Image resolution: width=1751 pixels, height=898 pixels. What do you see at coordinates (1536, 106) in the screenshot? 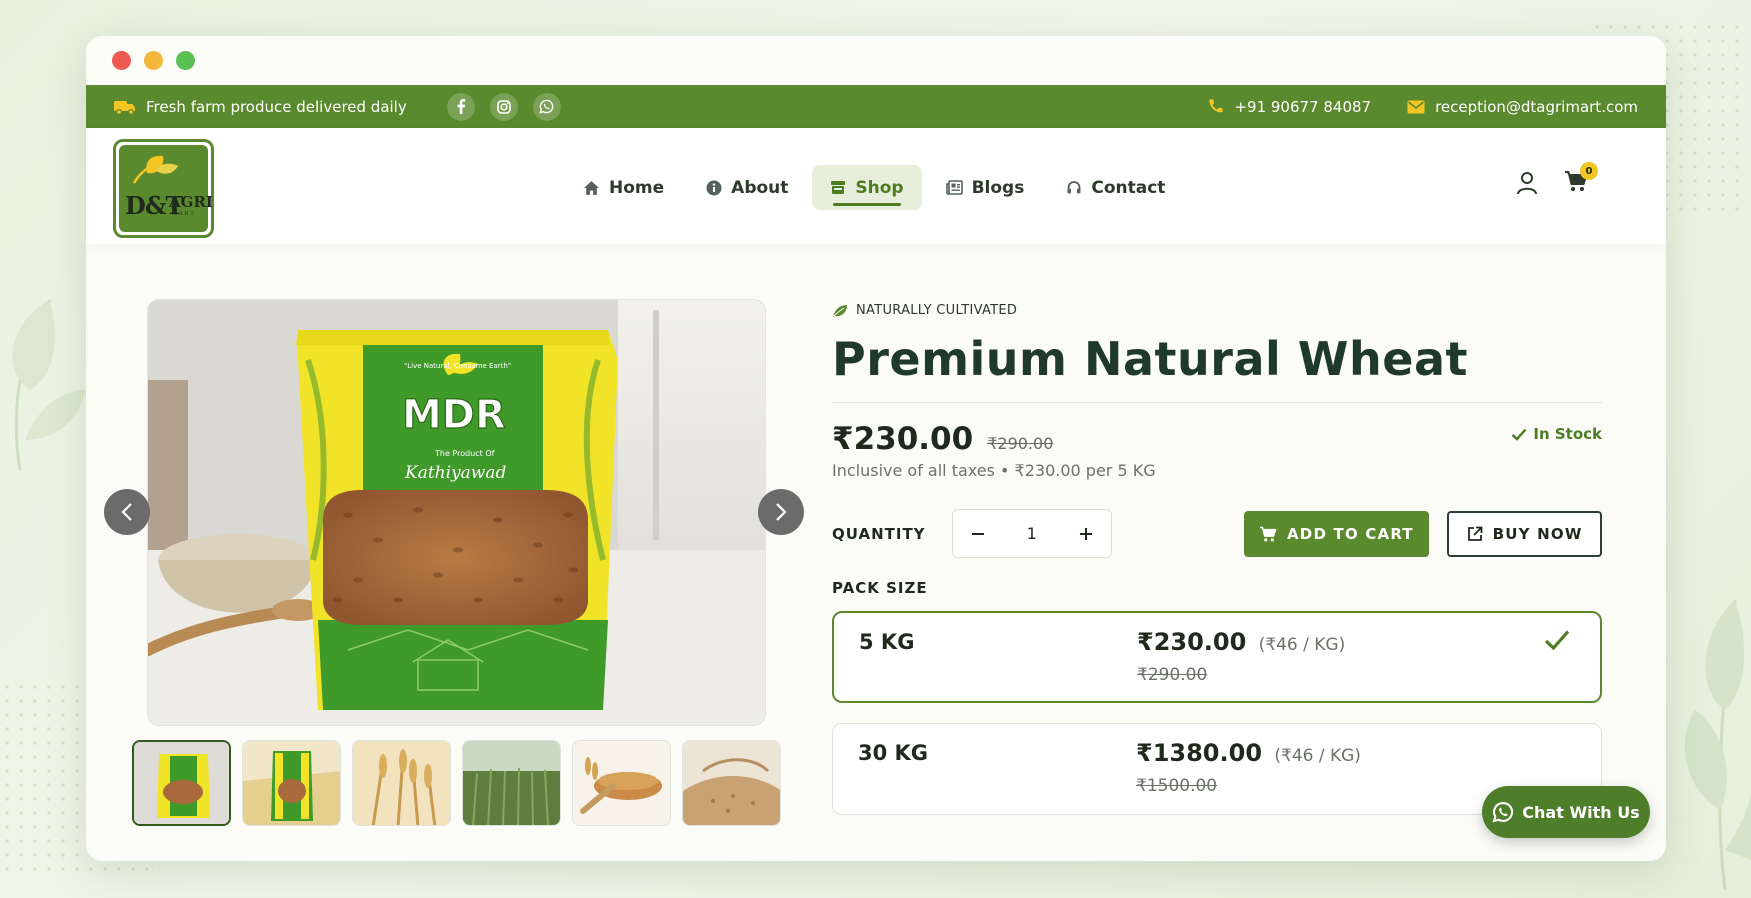
I see `email-address: reception@dtagrimart.com` at bounding box center [1536, 106].